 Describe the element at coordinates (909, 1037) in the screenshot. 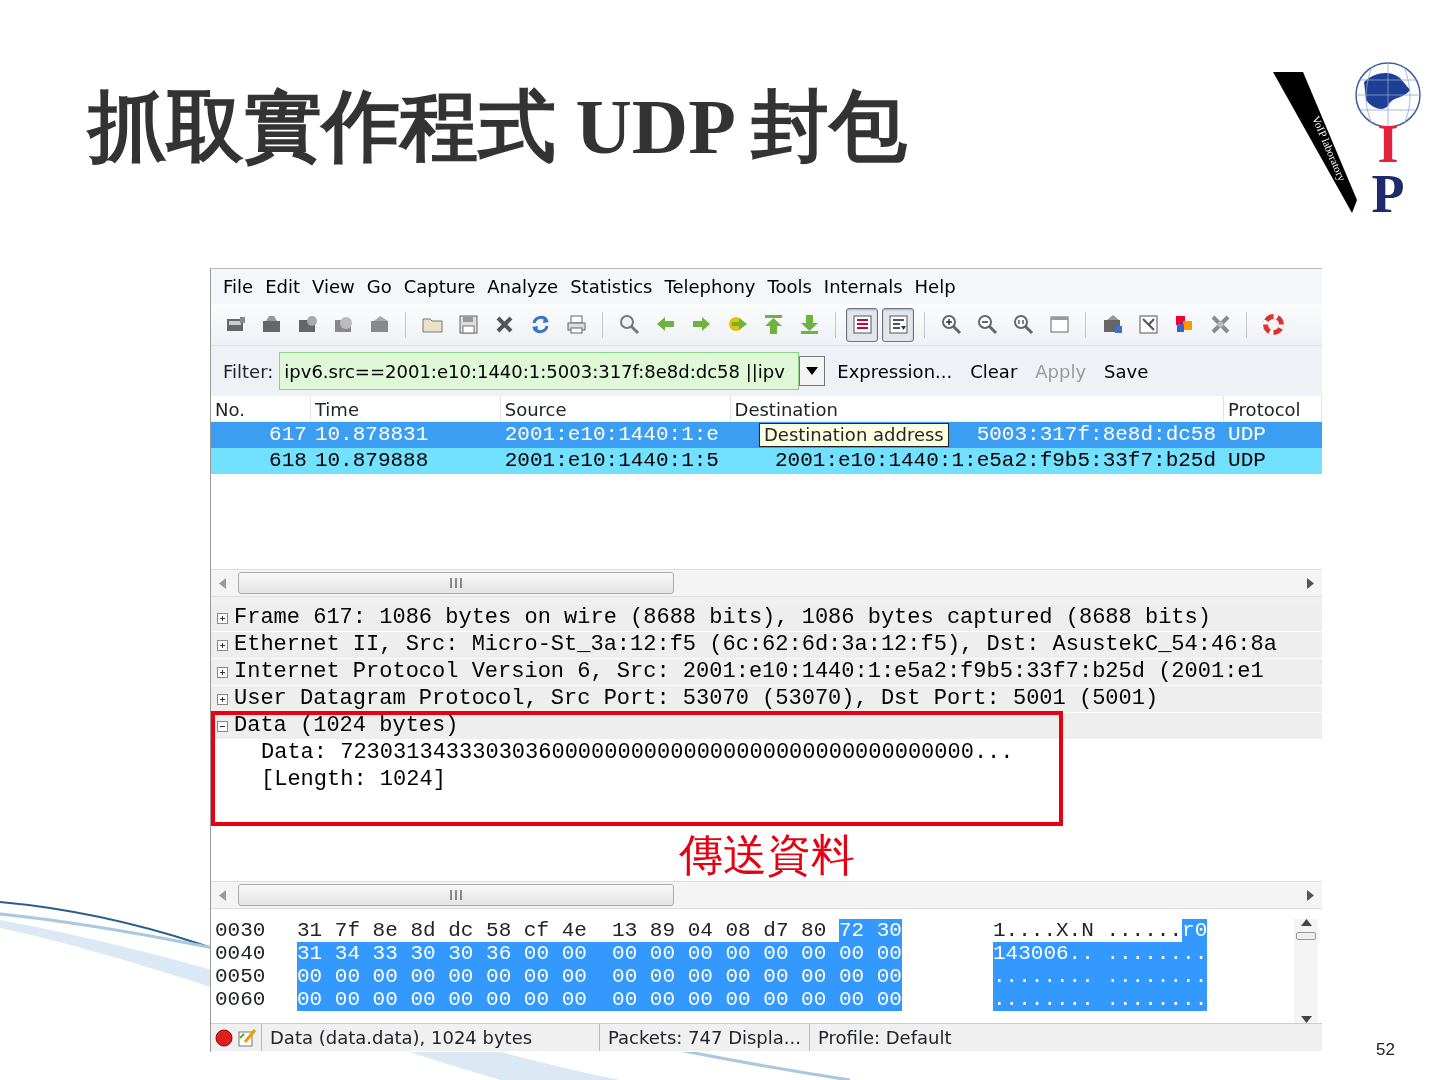

I see `status-text: Profile: Default` at that location.